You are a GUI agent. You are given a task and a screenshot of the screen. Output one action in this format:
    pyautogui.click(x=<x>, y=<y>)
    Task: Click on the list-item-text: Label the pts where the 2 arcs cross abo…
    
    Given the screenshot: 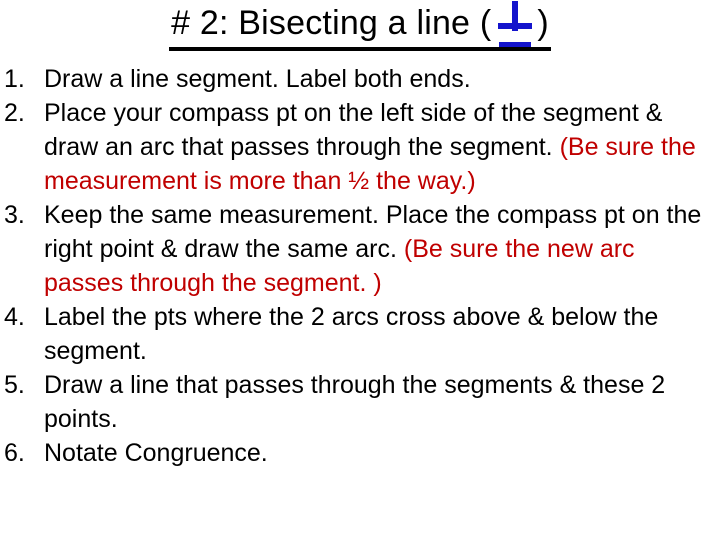 What is the action you would take?
    pyautogui.click(x=382, y=334)
    